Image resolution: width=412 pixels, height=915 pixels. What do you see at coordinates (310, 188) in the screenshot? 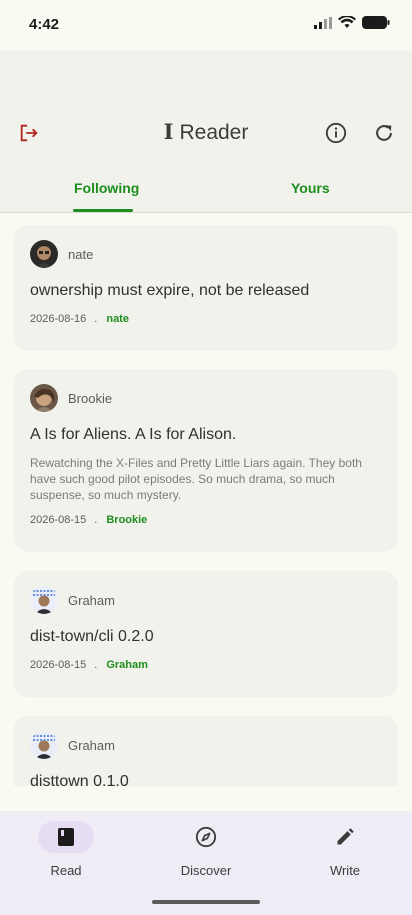
I see `tab-yours: Yours` at bounding box center [310, 188].